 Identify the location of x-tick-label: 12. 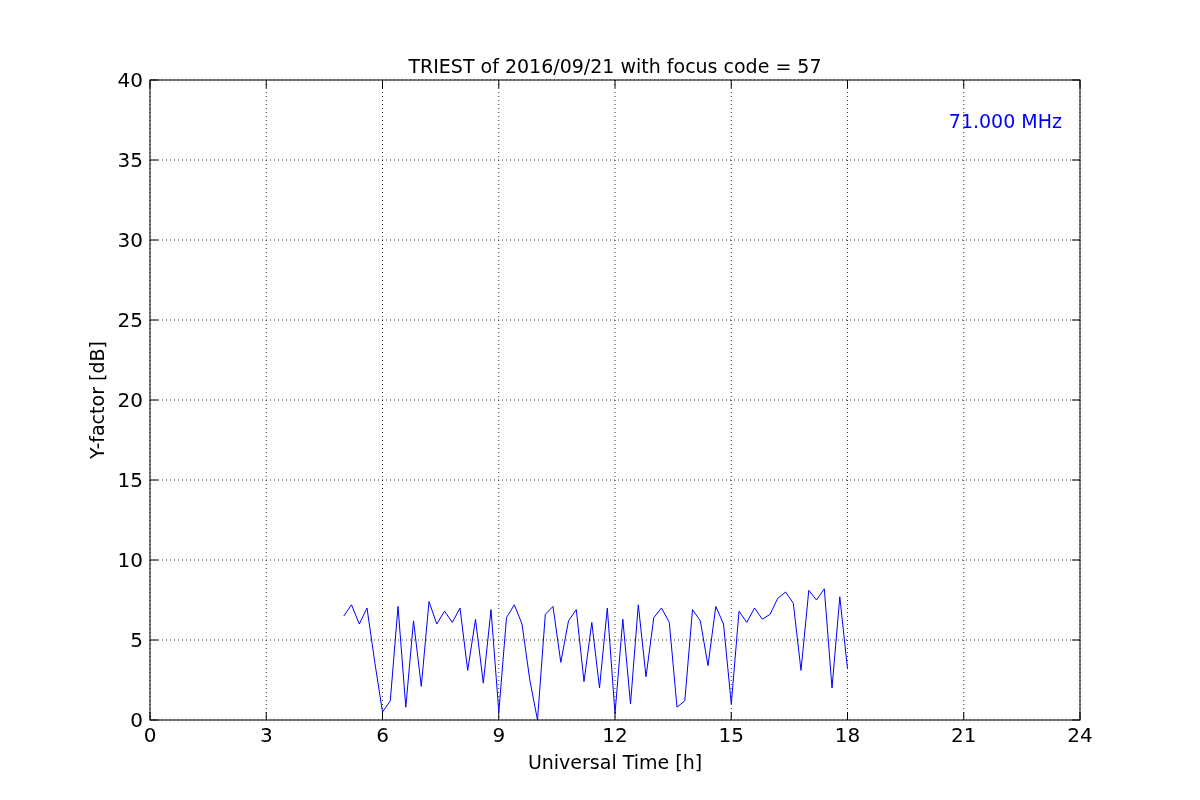
(615, 735).